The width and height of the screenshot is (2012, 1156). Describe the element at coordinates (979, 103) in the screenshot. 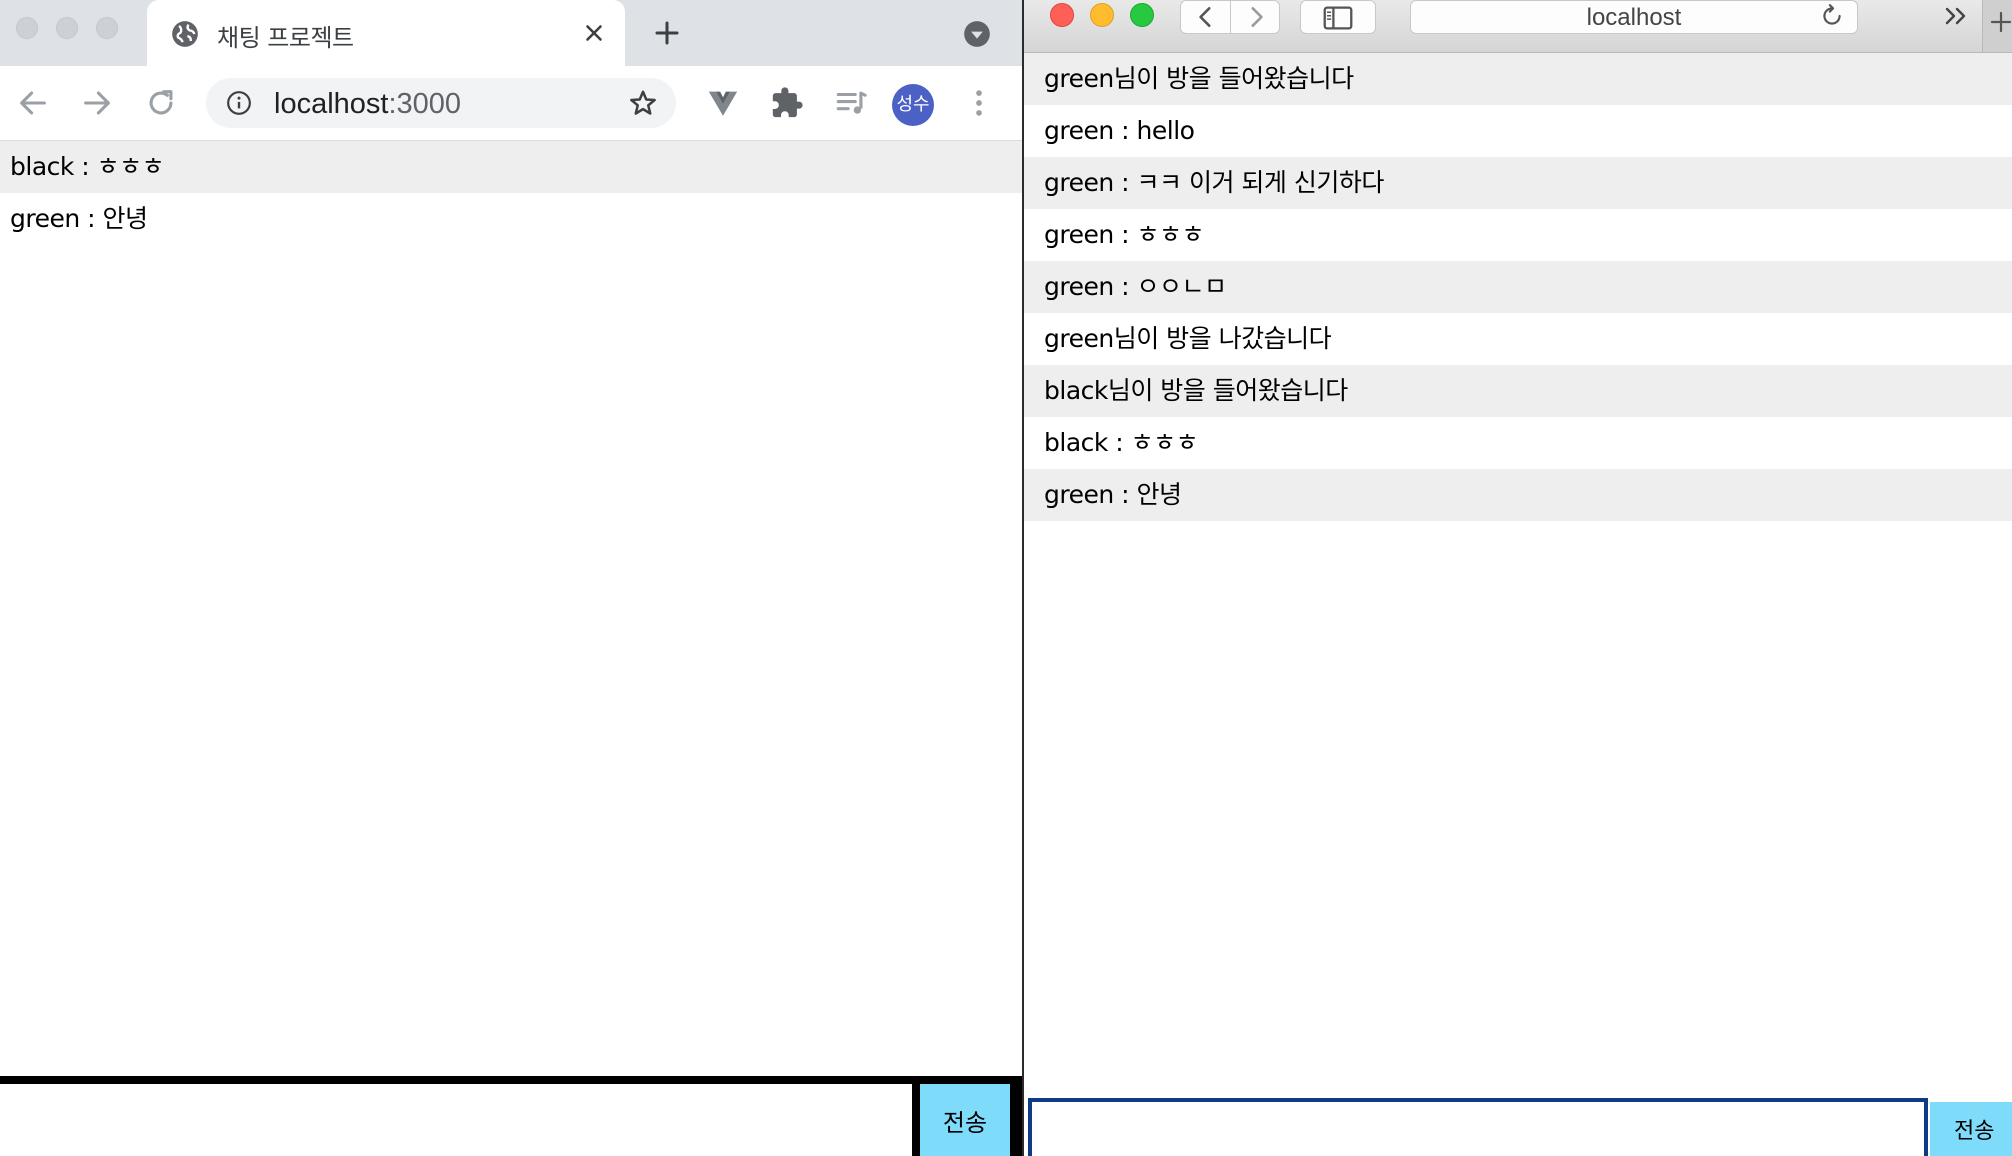

I see `more-vert-icon` at that location.